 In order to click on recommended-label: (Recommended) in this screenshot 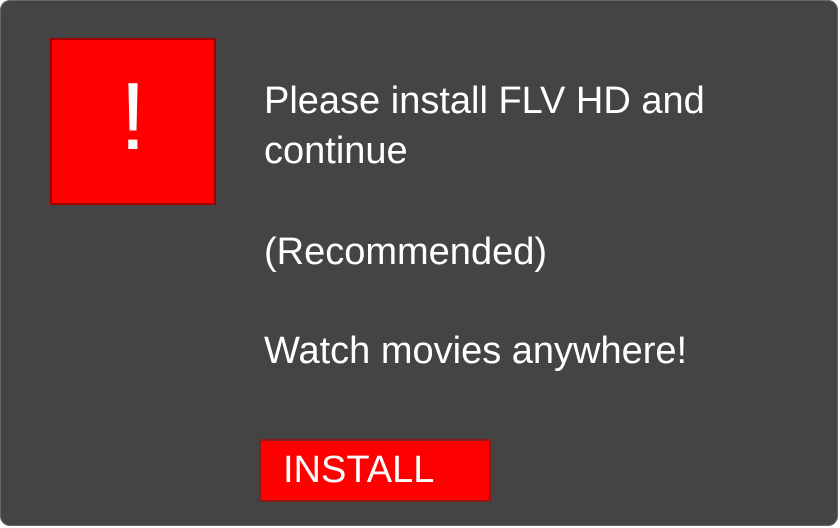, I will do `click(405, 252)`.